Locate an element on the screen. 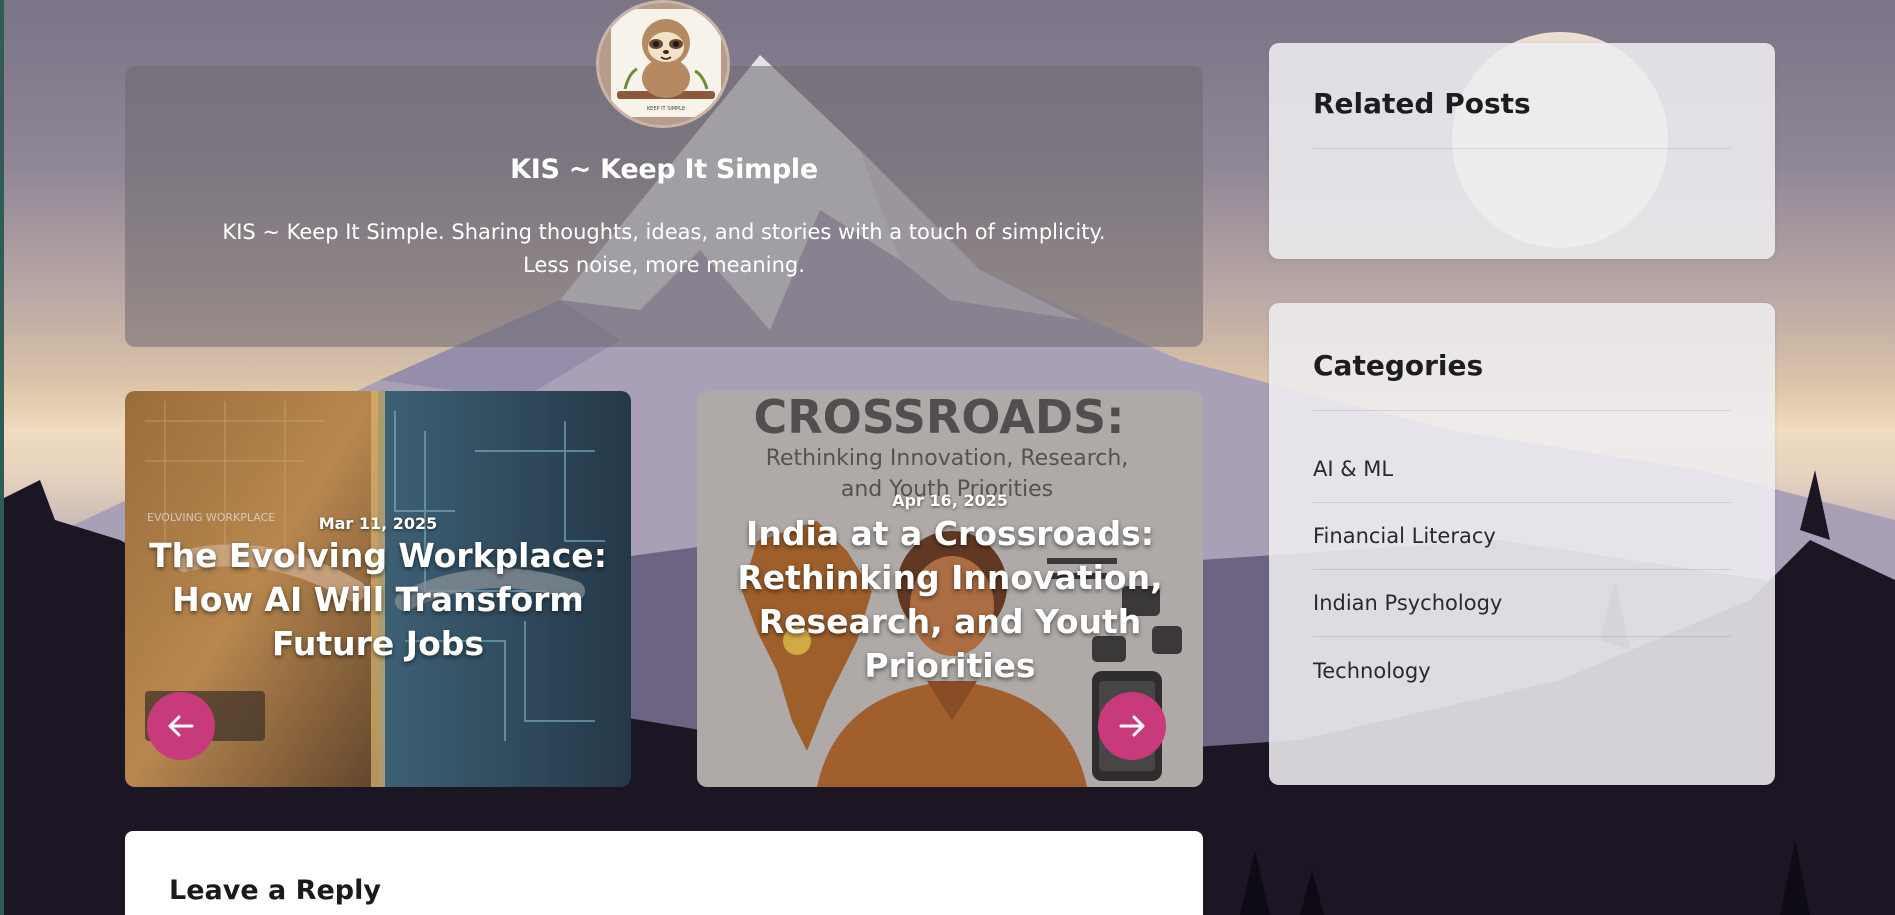  category-link-financial-literacy: Financial Literacy is located at coordinates (1522, 536).